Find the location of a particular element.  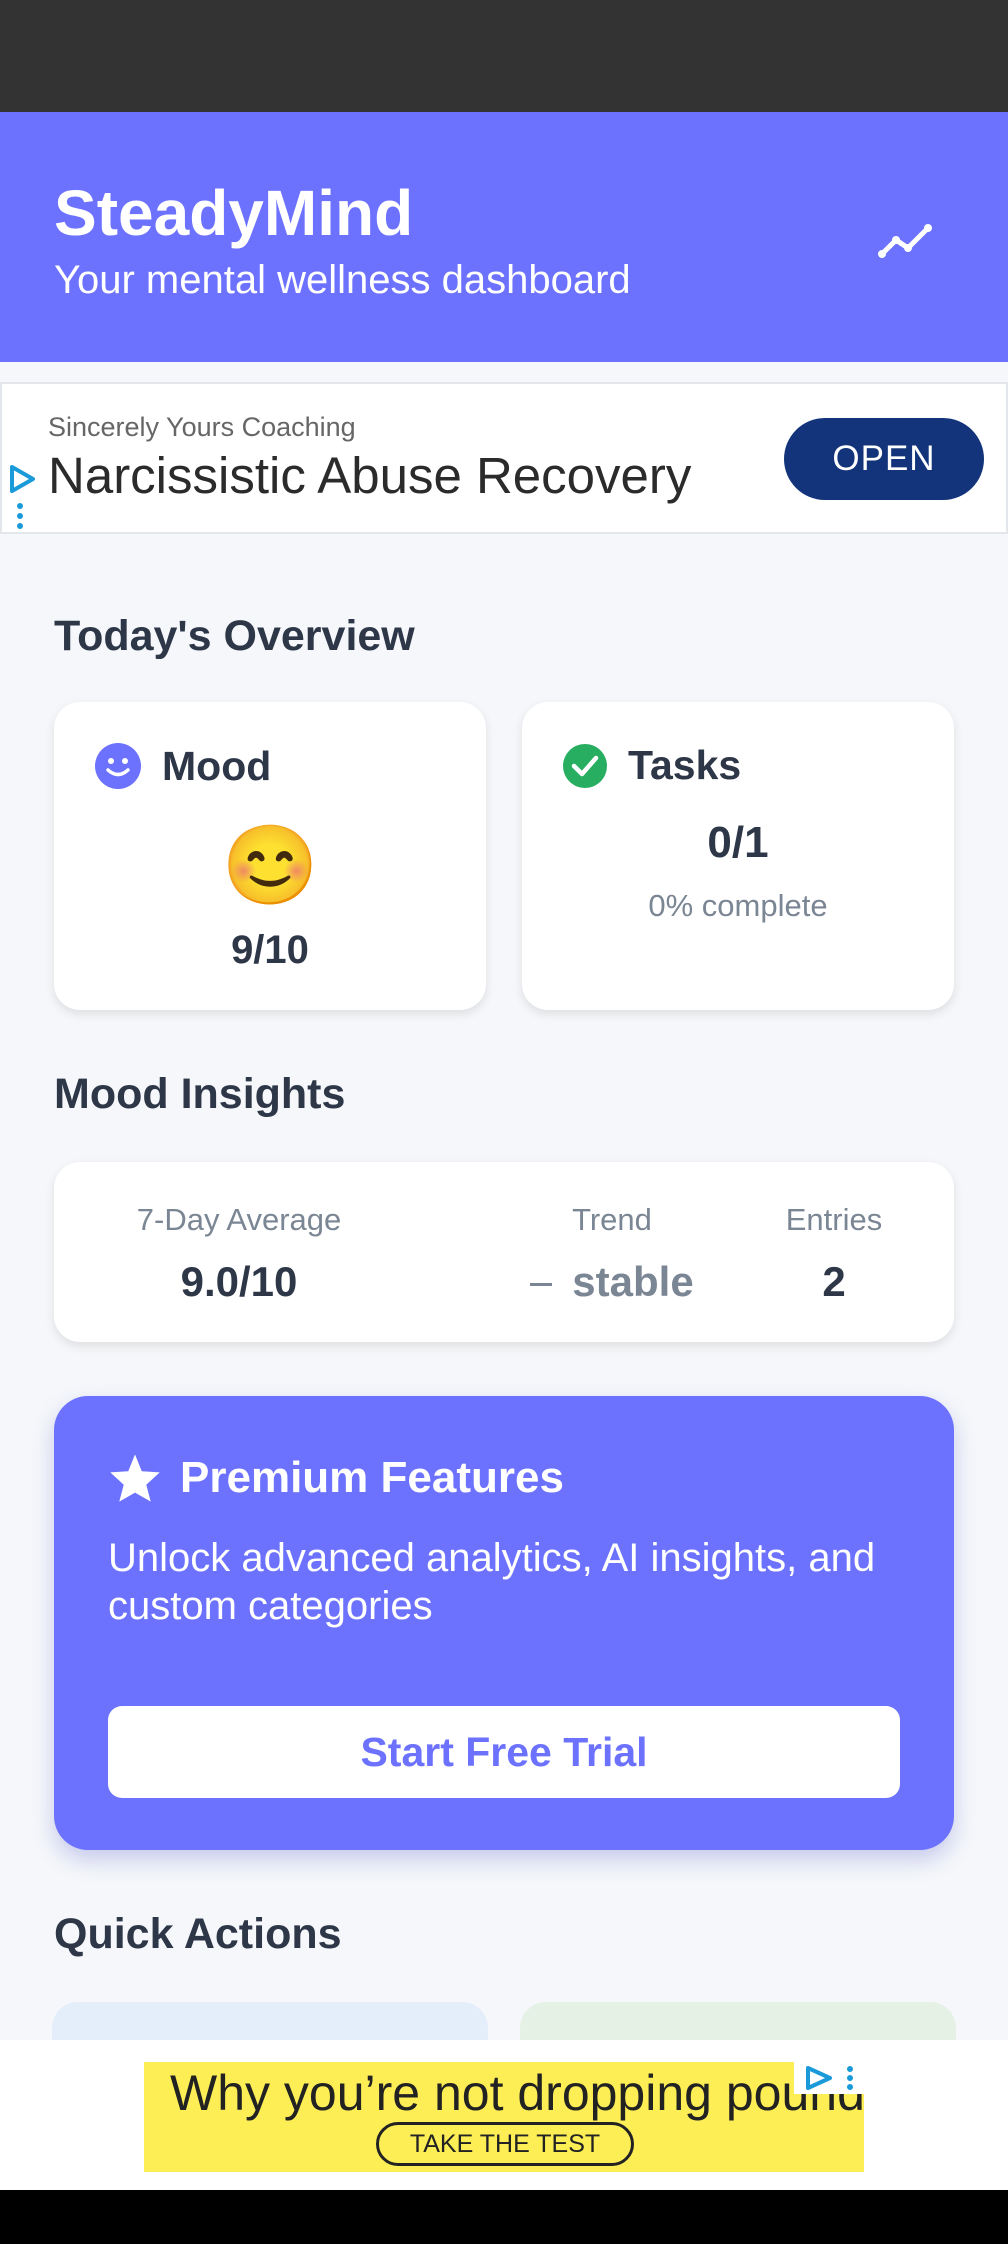

ad-choices-badge is located at coordinates (829, 2078).